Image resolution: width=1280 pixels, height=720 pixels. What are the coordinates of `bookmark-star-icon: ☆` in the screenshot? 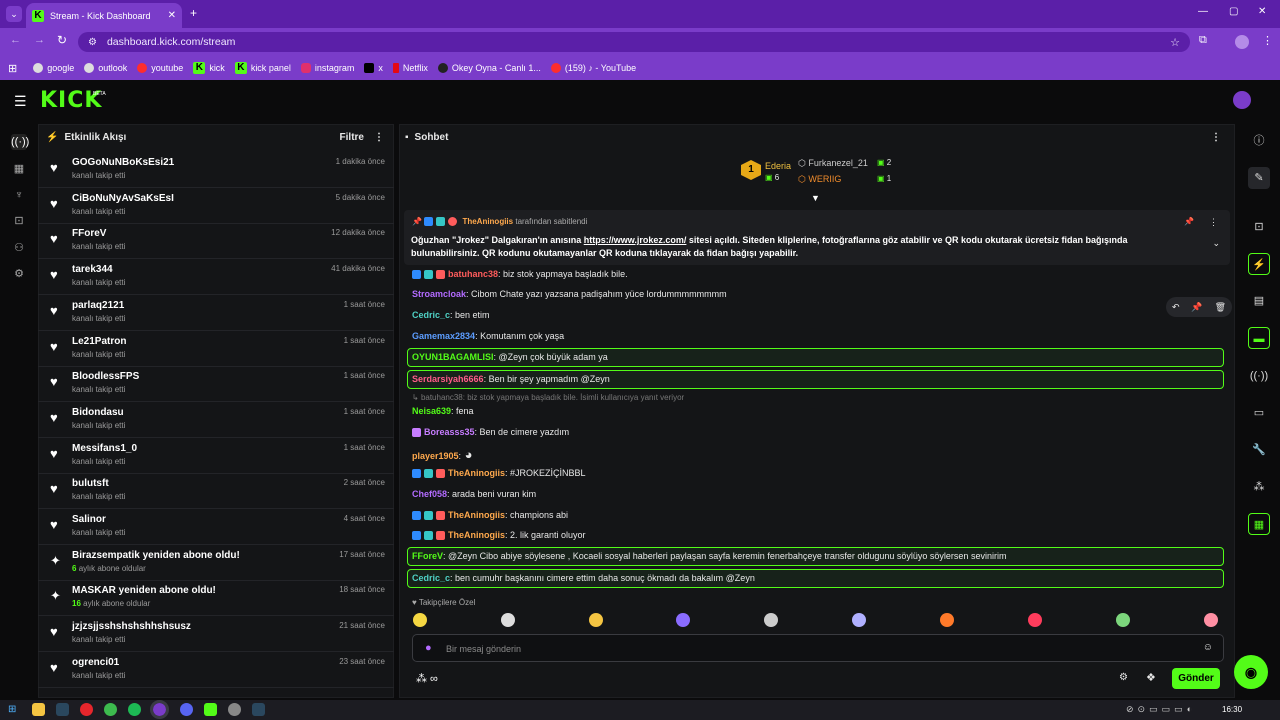 It's located at (1175, 42).